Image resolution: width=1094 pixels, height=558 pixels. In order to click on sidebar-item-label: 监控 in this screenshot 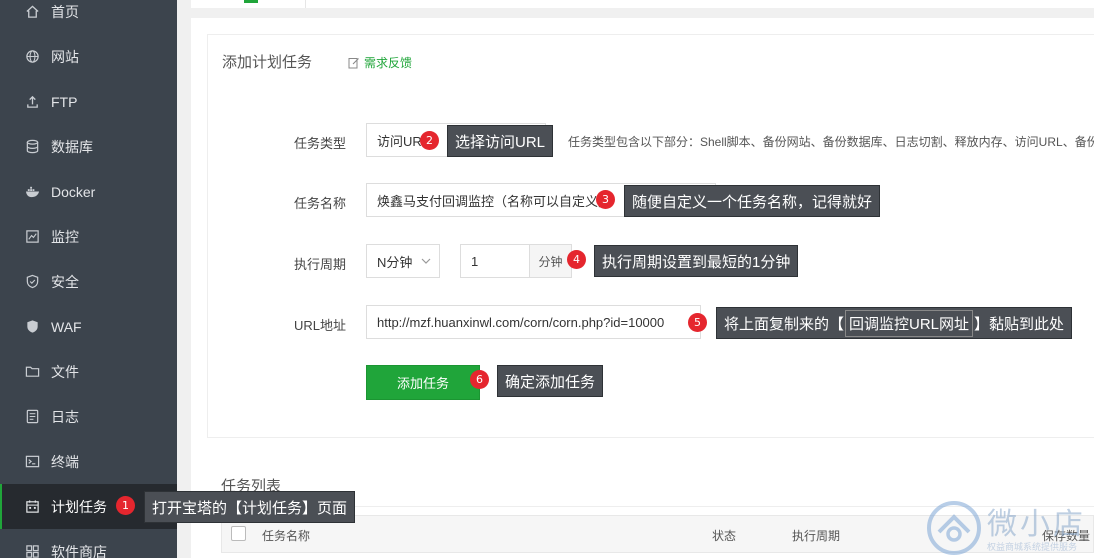, I will do `click(65, 236)`.